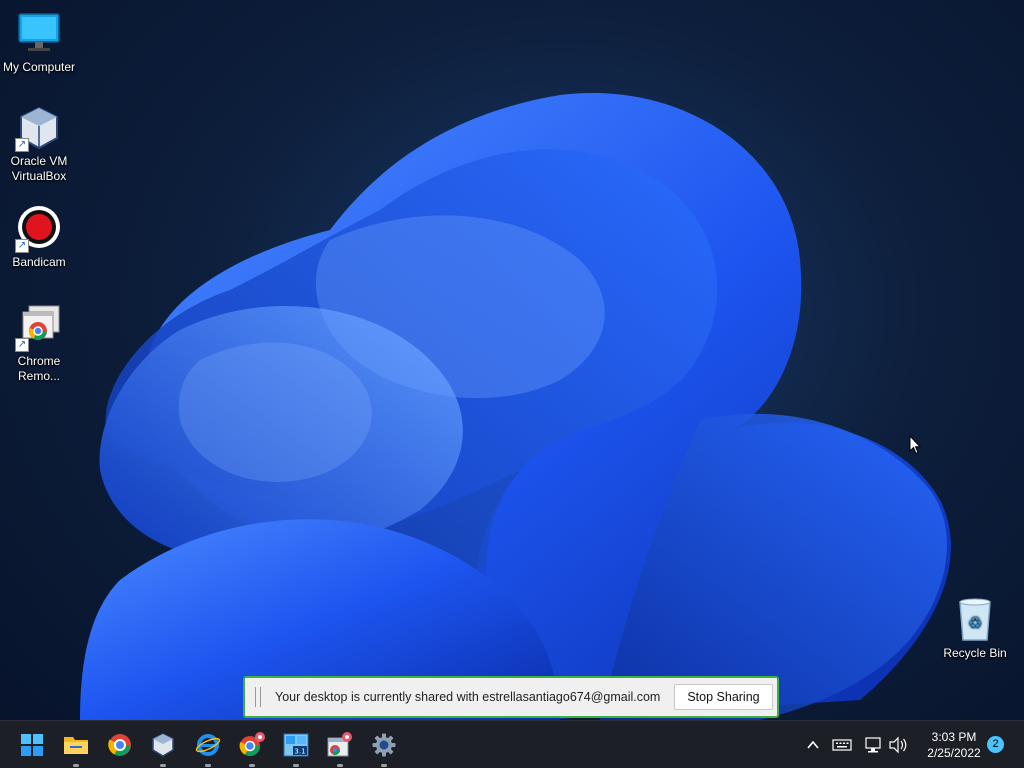 This screenshot has height=768, width=1024. I want to click on keyboard-button, so click(842, 744).